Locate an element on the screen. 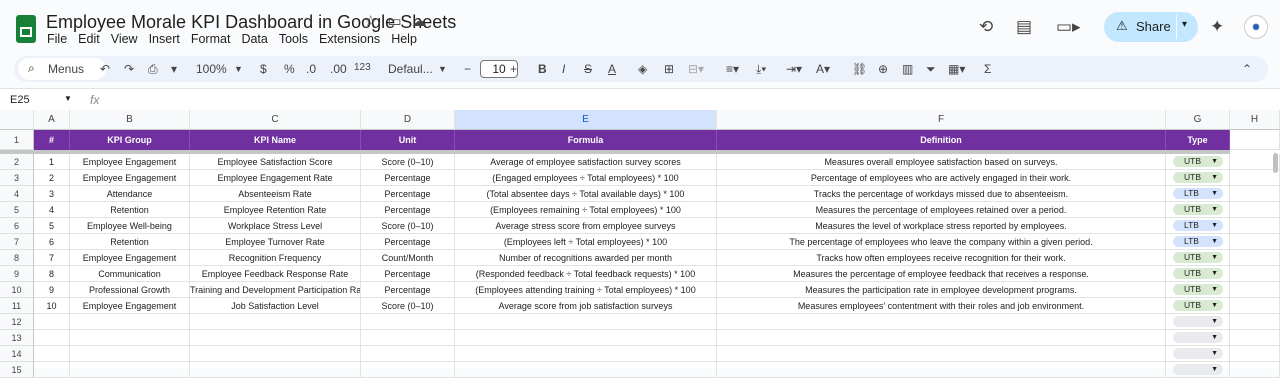 The width and height of the screenshot is (1280, 378). header-cell-formula: Formula is located at coordinates (586, 140).